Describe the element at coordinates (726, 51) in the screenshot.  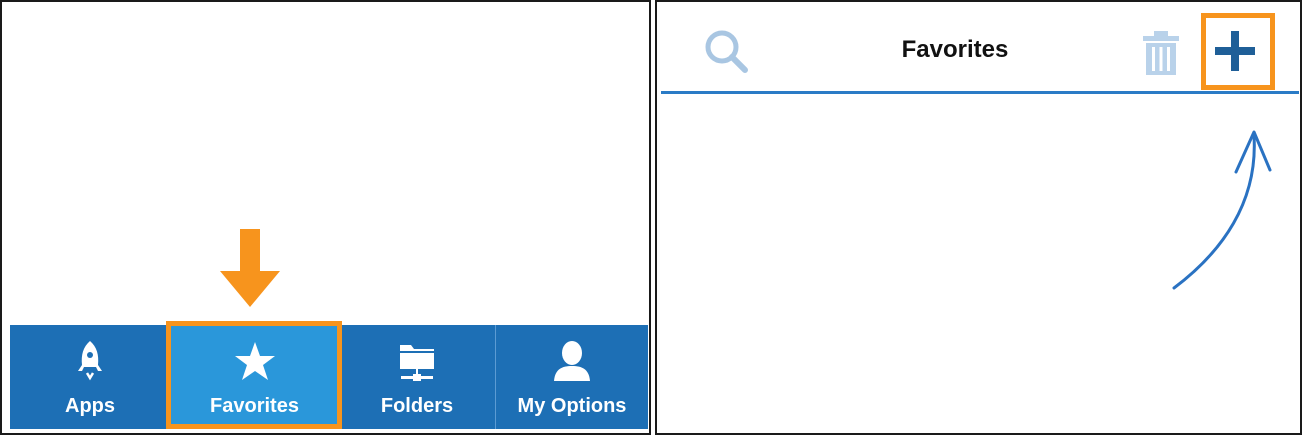
I see `search-icon` at that location.